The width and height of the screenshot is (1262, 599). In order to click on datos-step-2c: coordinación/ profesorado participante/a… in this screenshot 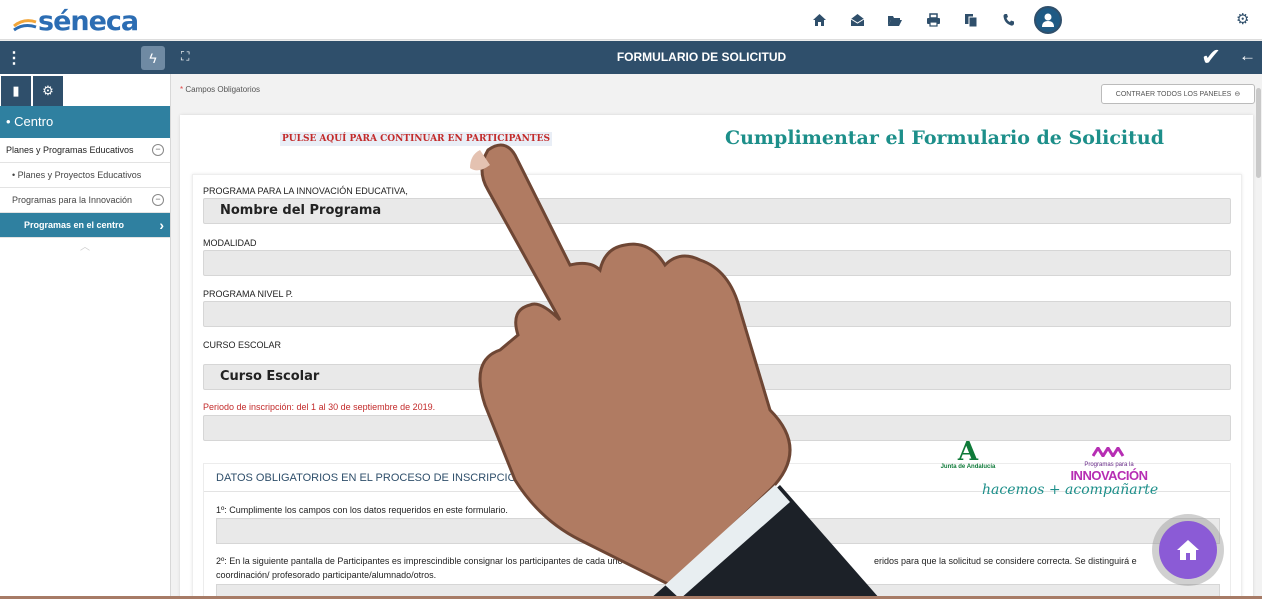, I will do `click(326, 575)`.